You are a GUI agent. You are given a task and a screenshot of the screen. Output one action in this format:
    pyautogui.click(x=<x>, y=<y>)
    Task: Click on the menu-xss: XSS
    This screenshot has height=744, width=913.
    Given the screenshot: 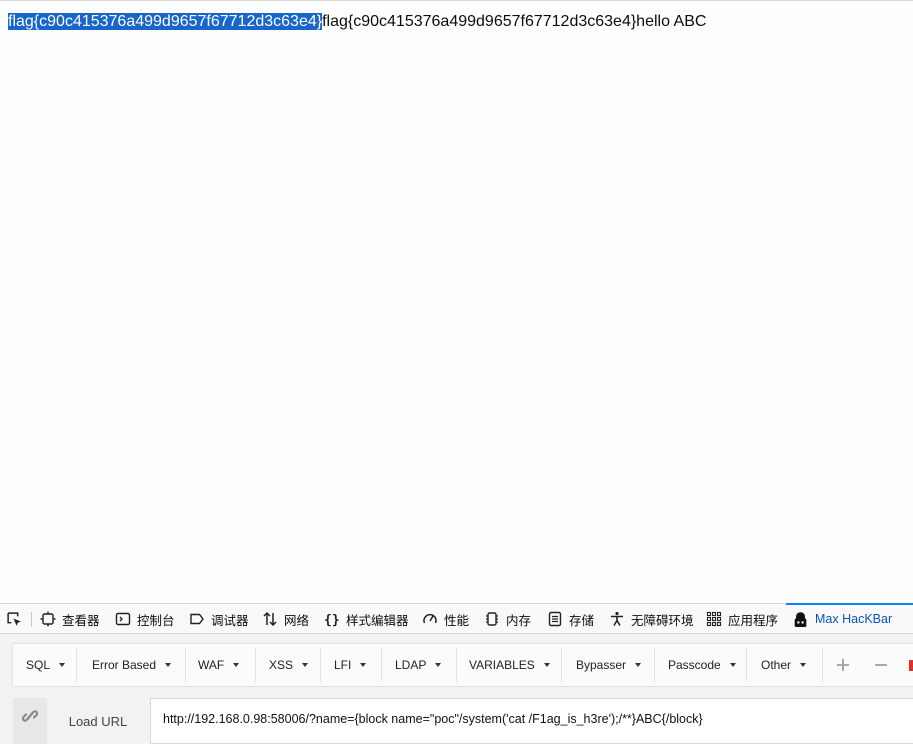 What is the action you would take?
    pyautogui.click(x=289, y=665)
    